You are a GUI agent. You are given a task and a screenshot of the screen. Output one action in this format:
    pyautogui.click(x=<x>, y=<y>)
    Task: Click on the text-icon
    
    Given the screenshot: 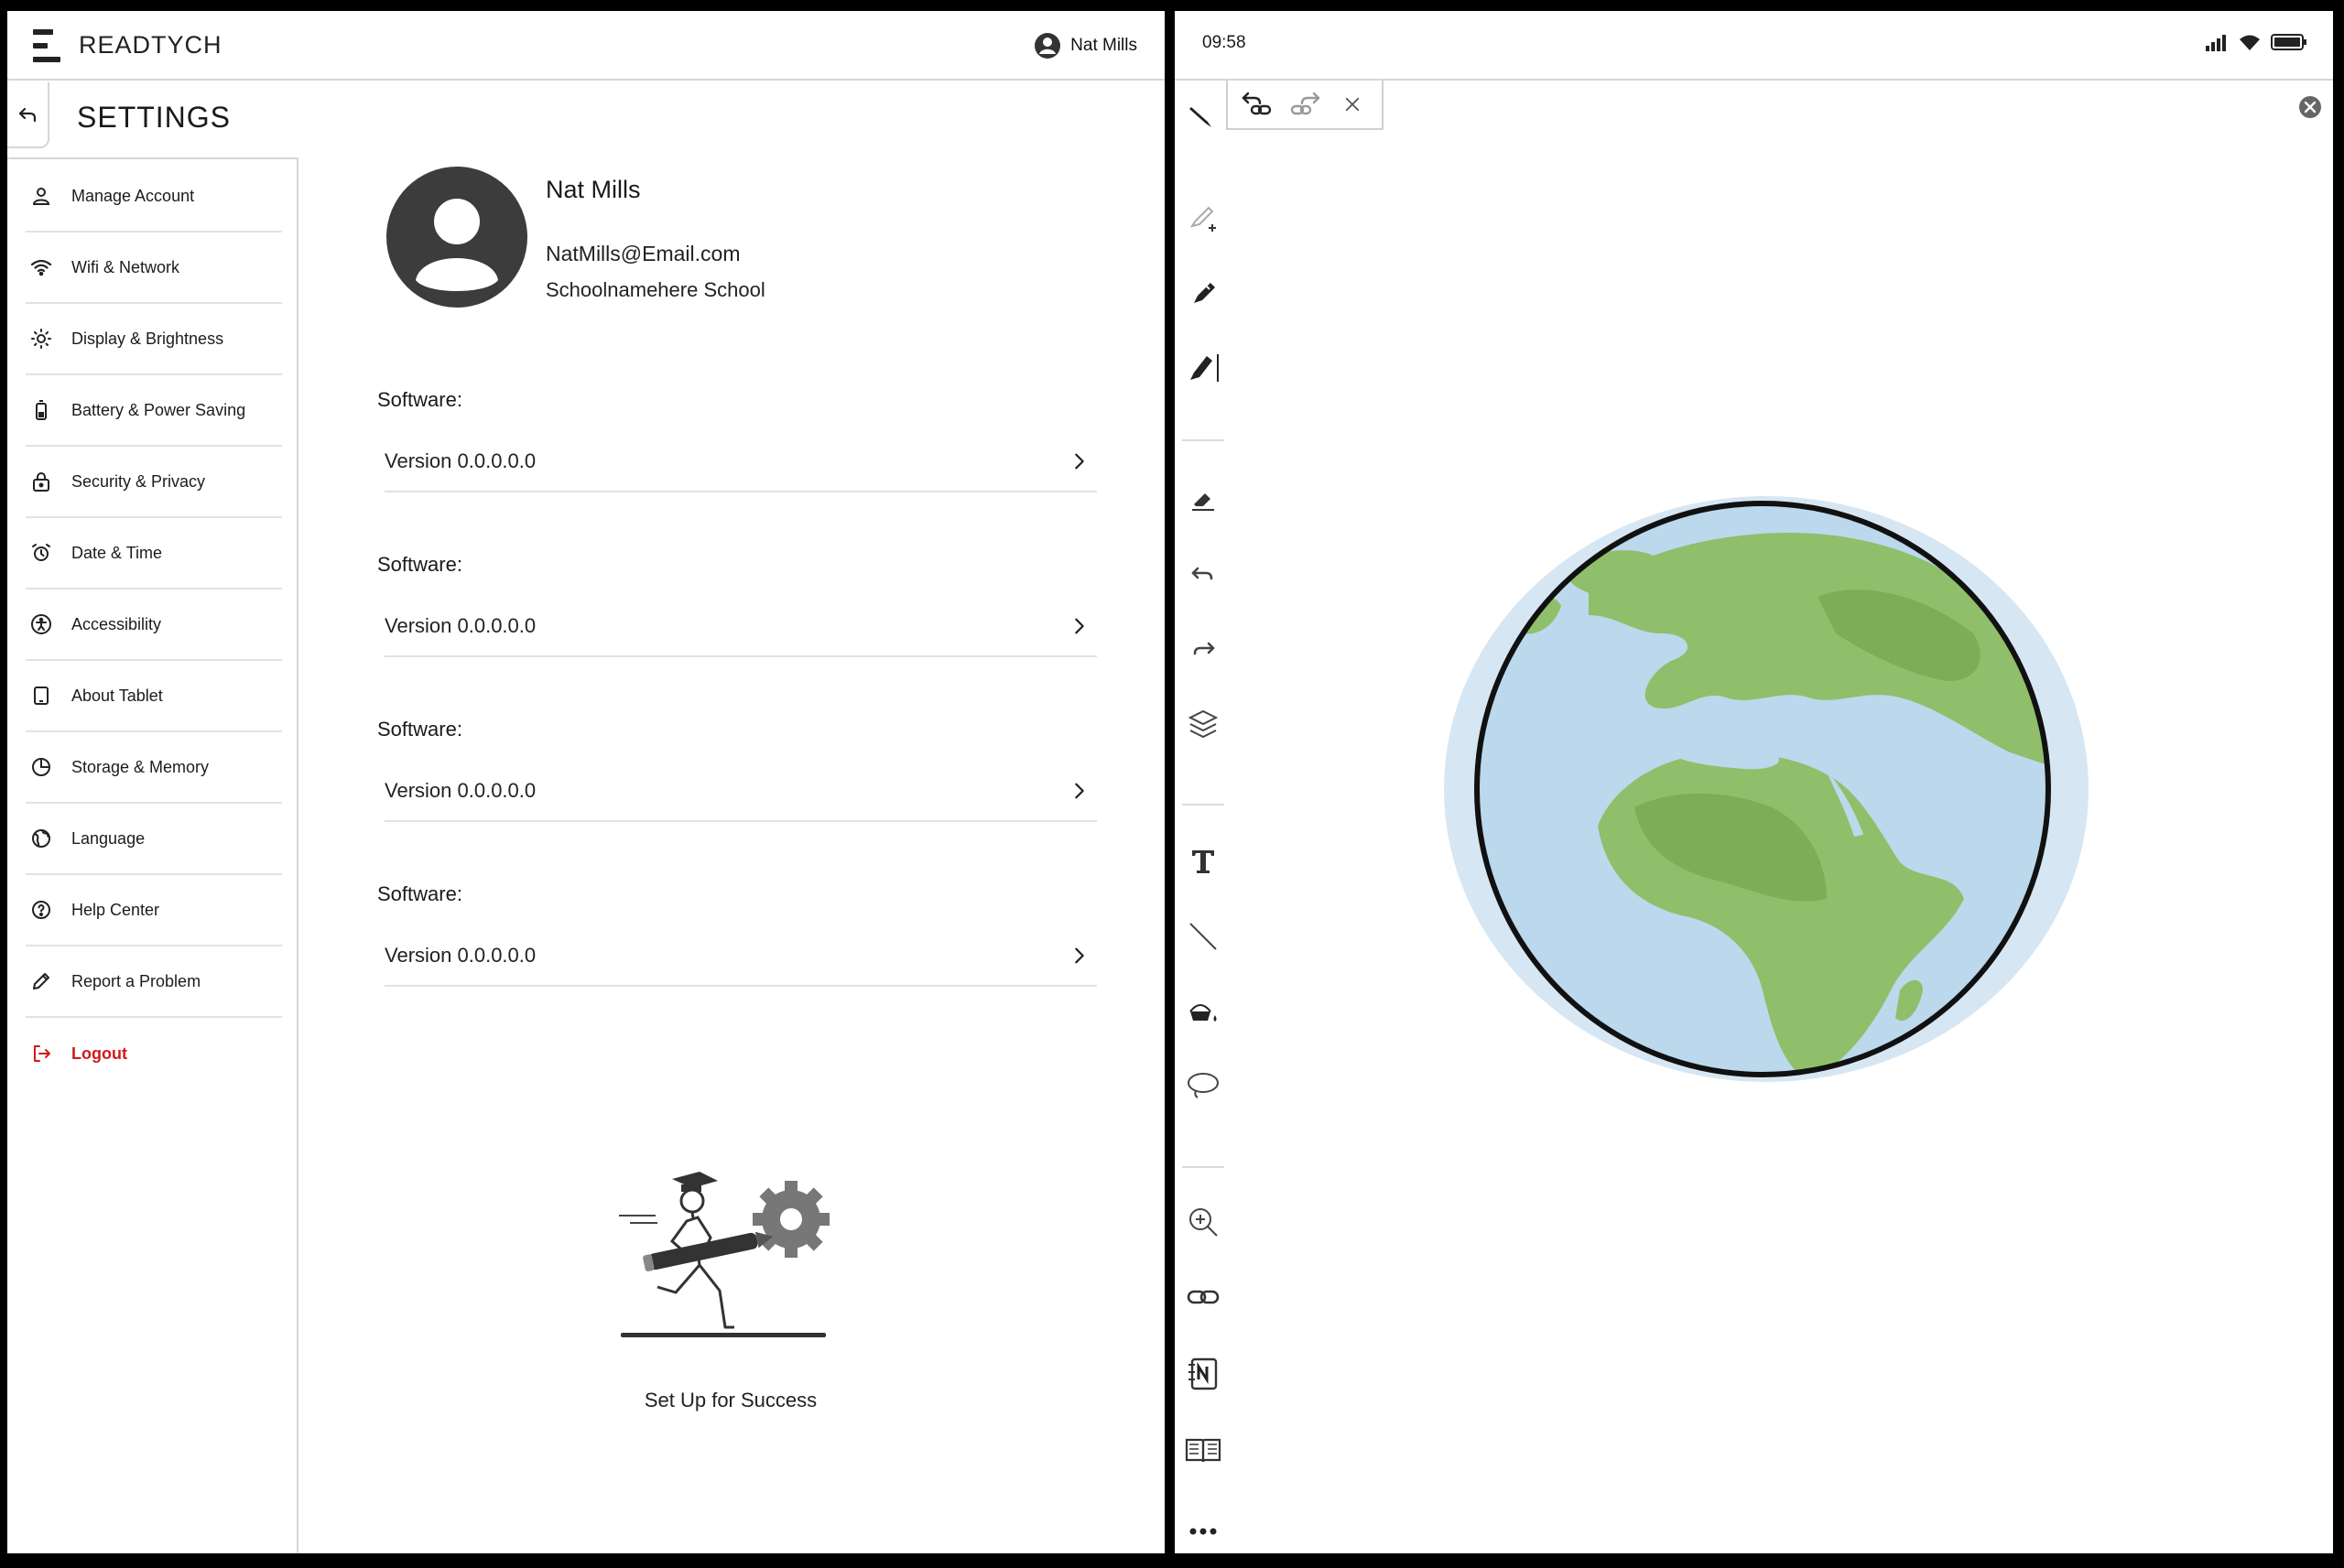 What is the action you would take?
    pyautogui.click(x=1203, y=862)
    